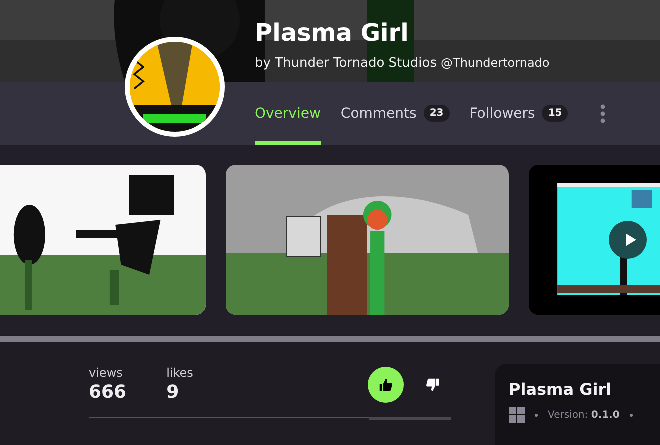 This screenshot has height=445, width=660. Describe the element at coordinates (519, 113) in the screenshot. I see `tab: Followers 15` at that location.